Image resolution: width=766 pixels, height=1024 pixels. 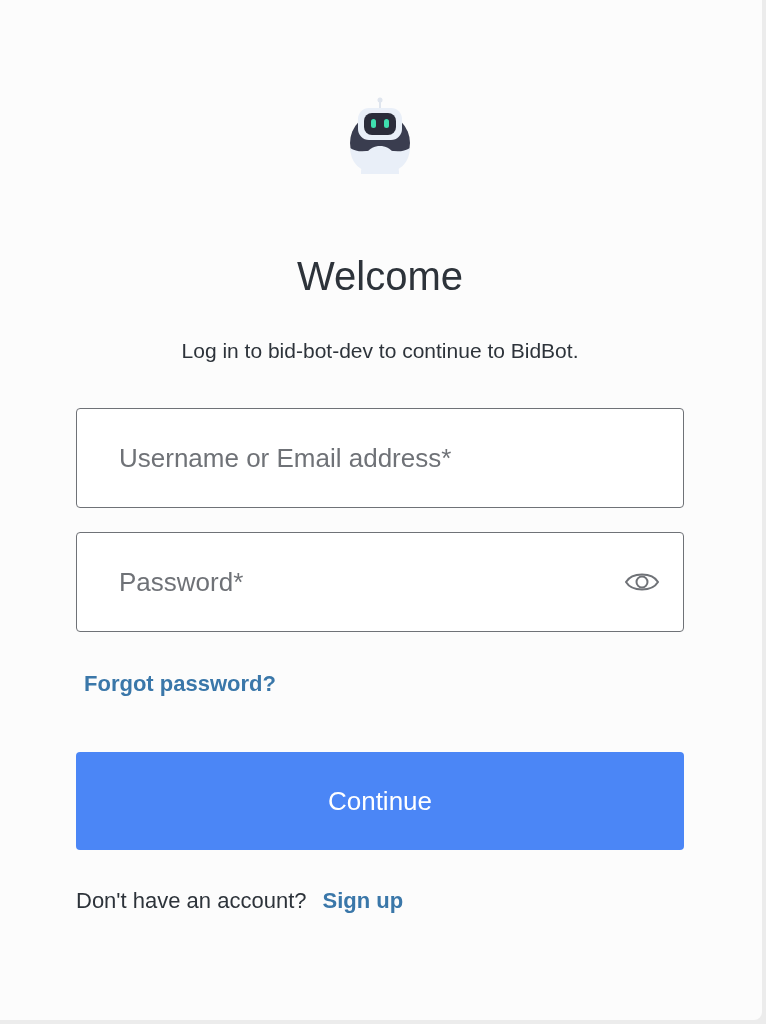 What do you see at coordinates (363, 901) in the screenshot?
I see `sign-up-link: Sign up` at bounding box center [363, 901].